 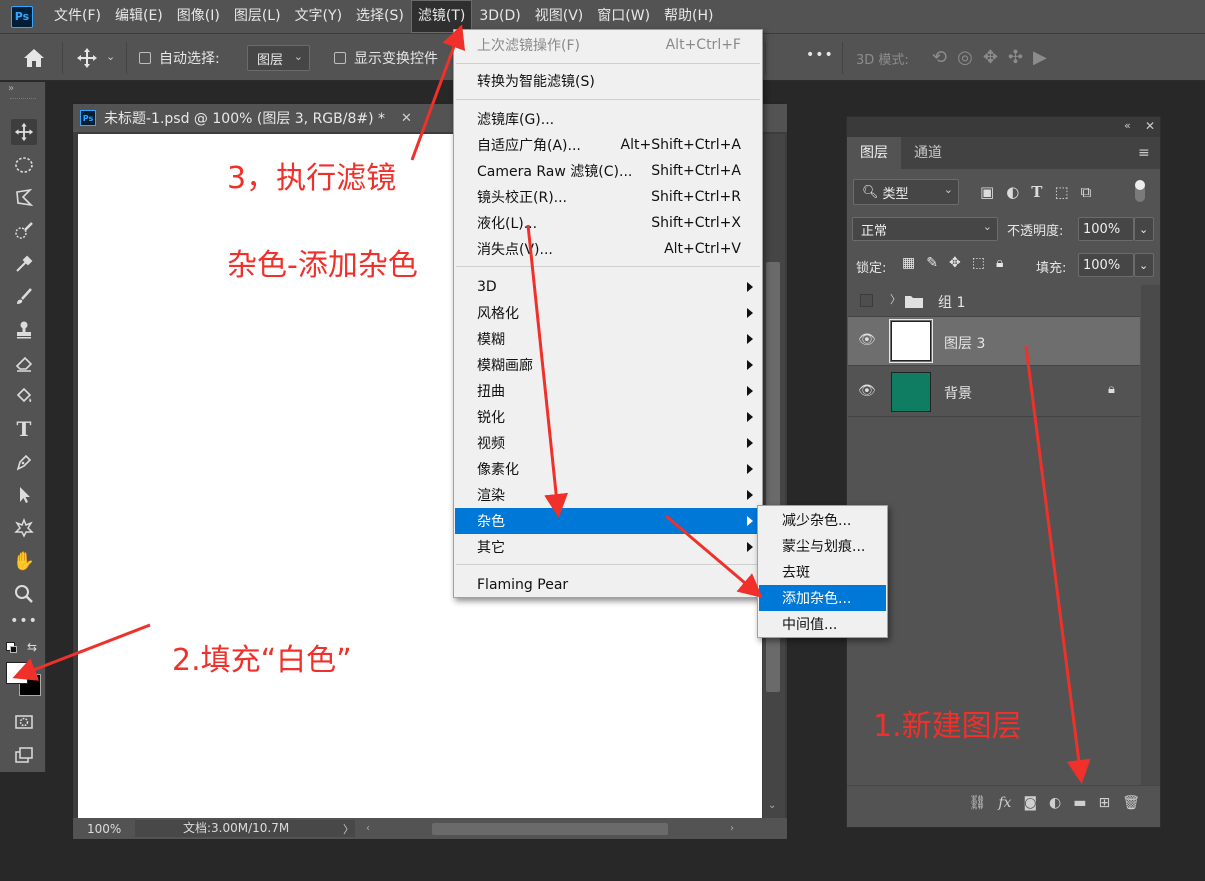 I want to click on custom-shape-icon, so click(x=24, y=528).